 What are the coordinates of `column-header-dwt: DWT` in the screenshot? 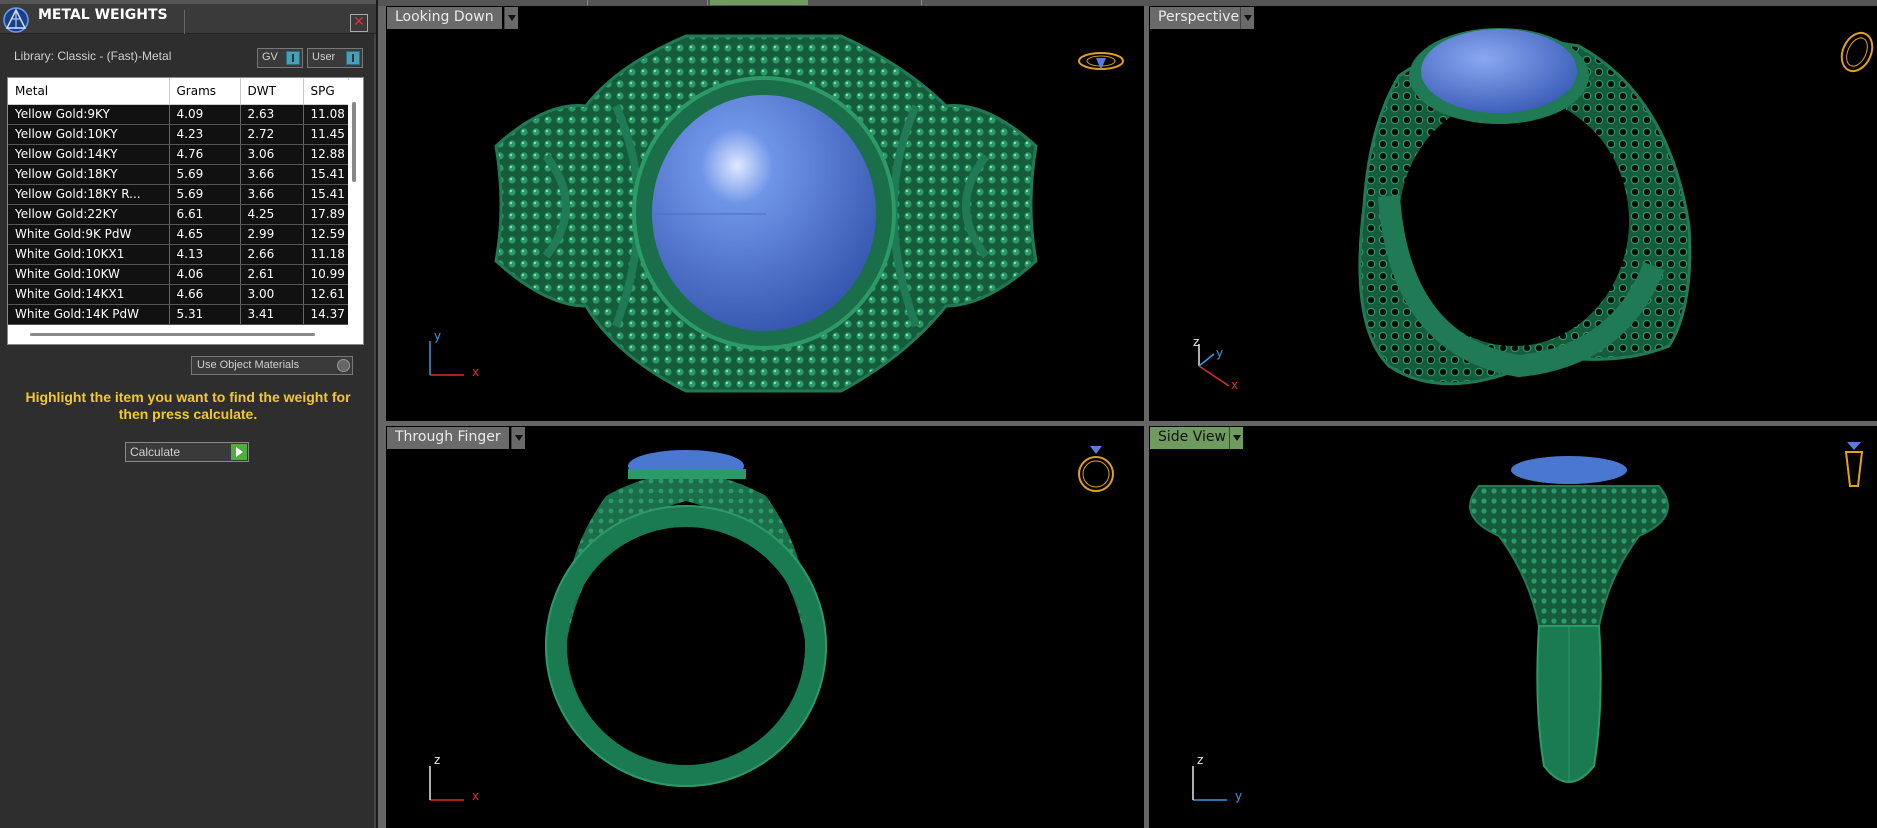 It's located at (272, 91).